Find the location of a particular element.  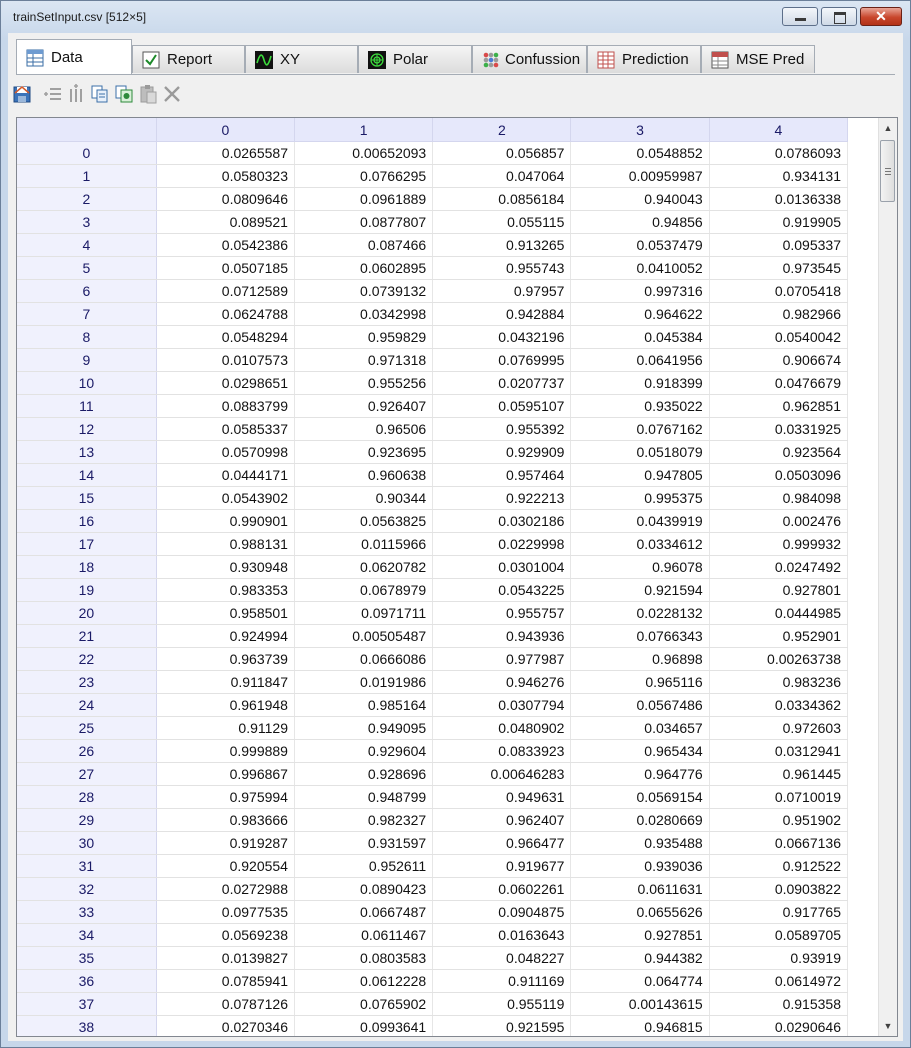

table-cell: 0.0115966 is located at coordinates (364, 544).